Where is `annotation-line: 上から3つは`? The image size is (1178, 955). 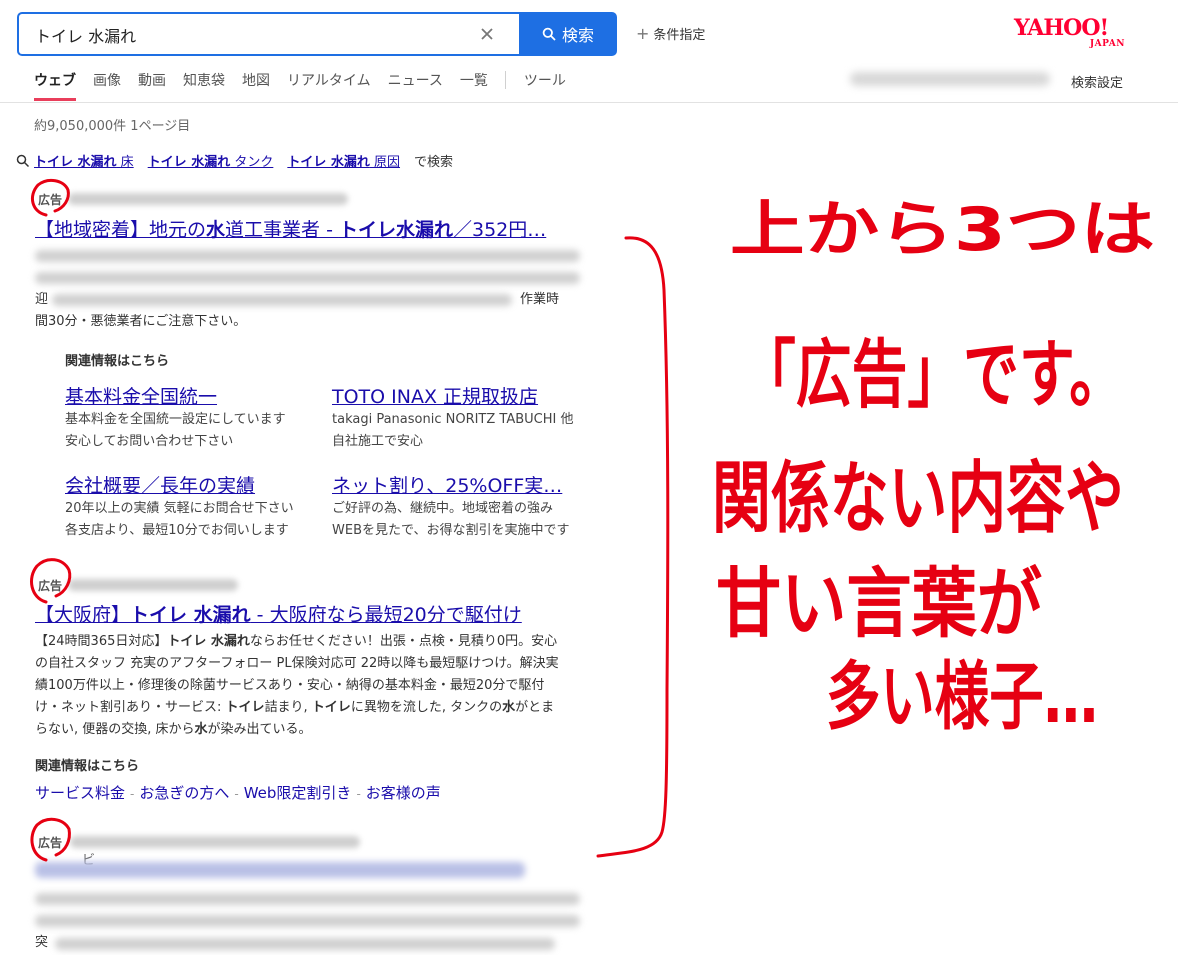 annotation-line: 上から3つは is located at coordinates (942, 230).